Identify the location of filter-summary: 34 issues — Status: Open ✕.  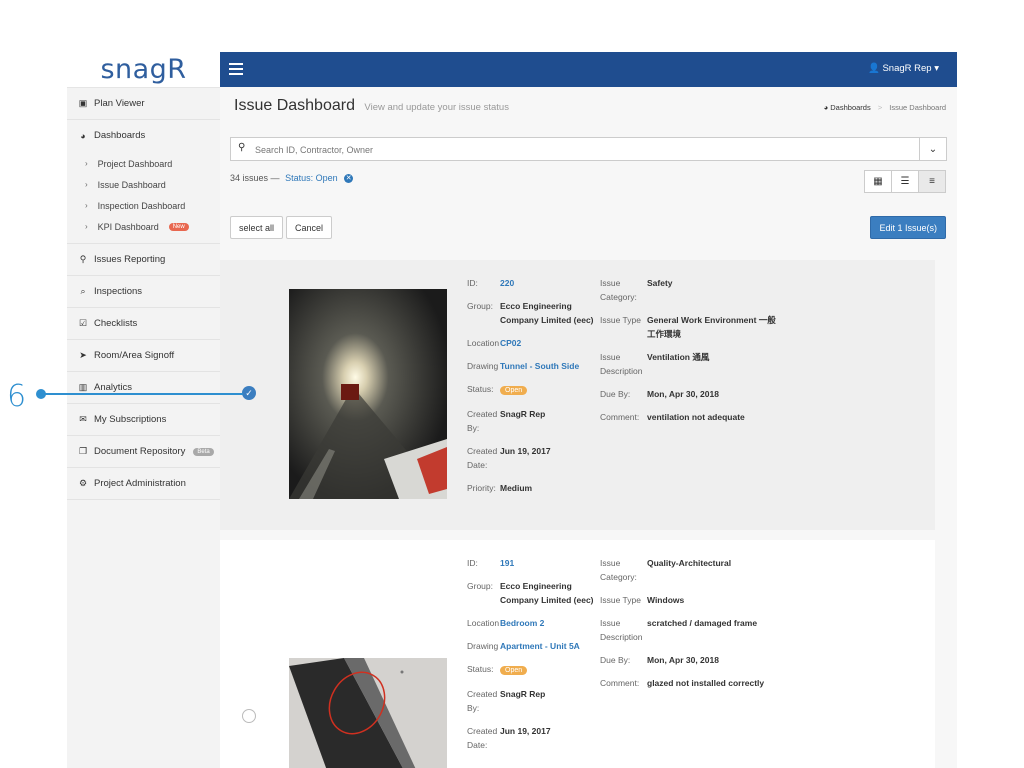
(292, 178).